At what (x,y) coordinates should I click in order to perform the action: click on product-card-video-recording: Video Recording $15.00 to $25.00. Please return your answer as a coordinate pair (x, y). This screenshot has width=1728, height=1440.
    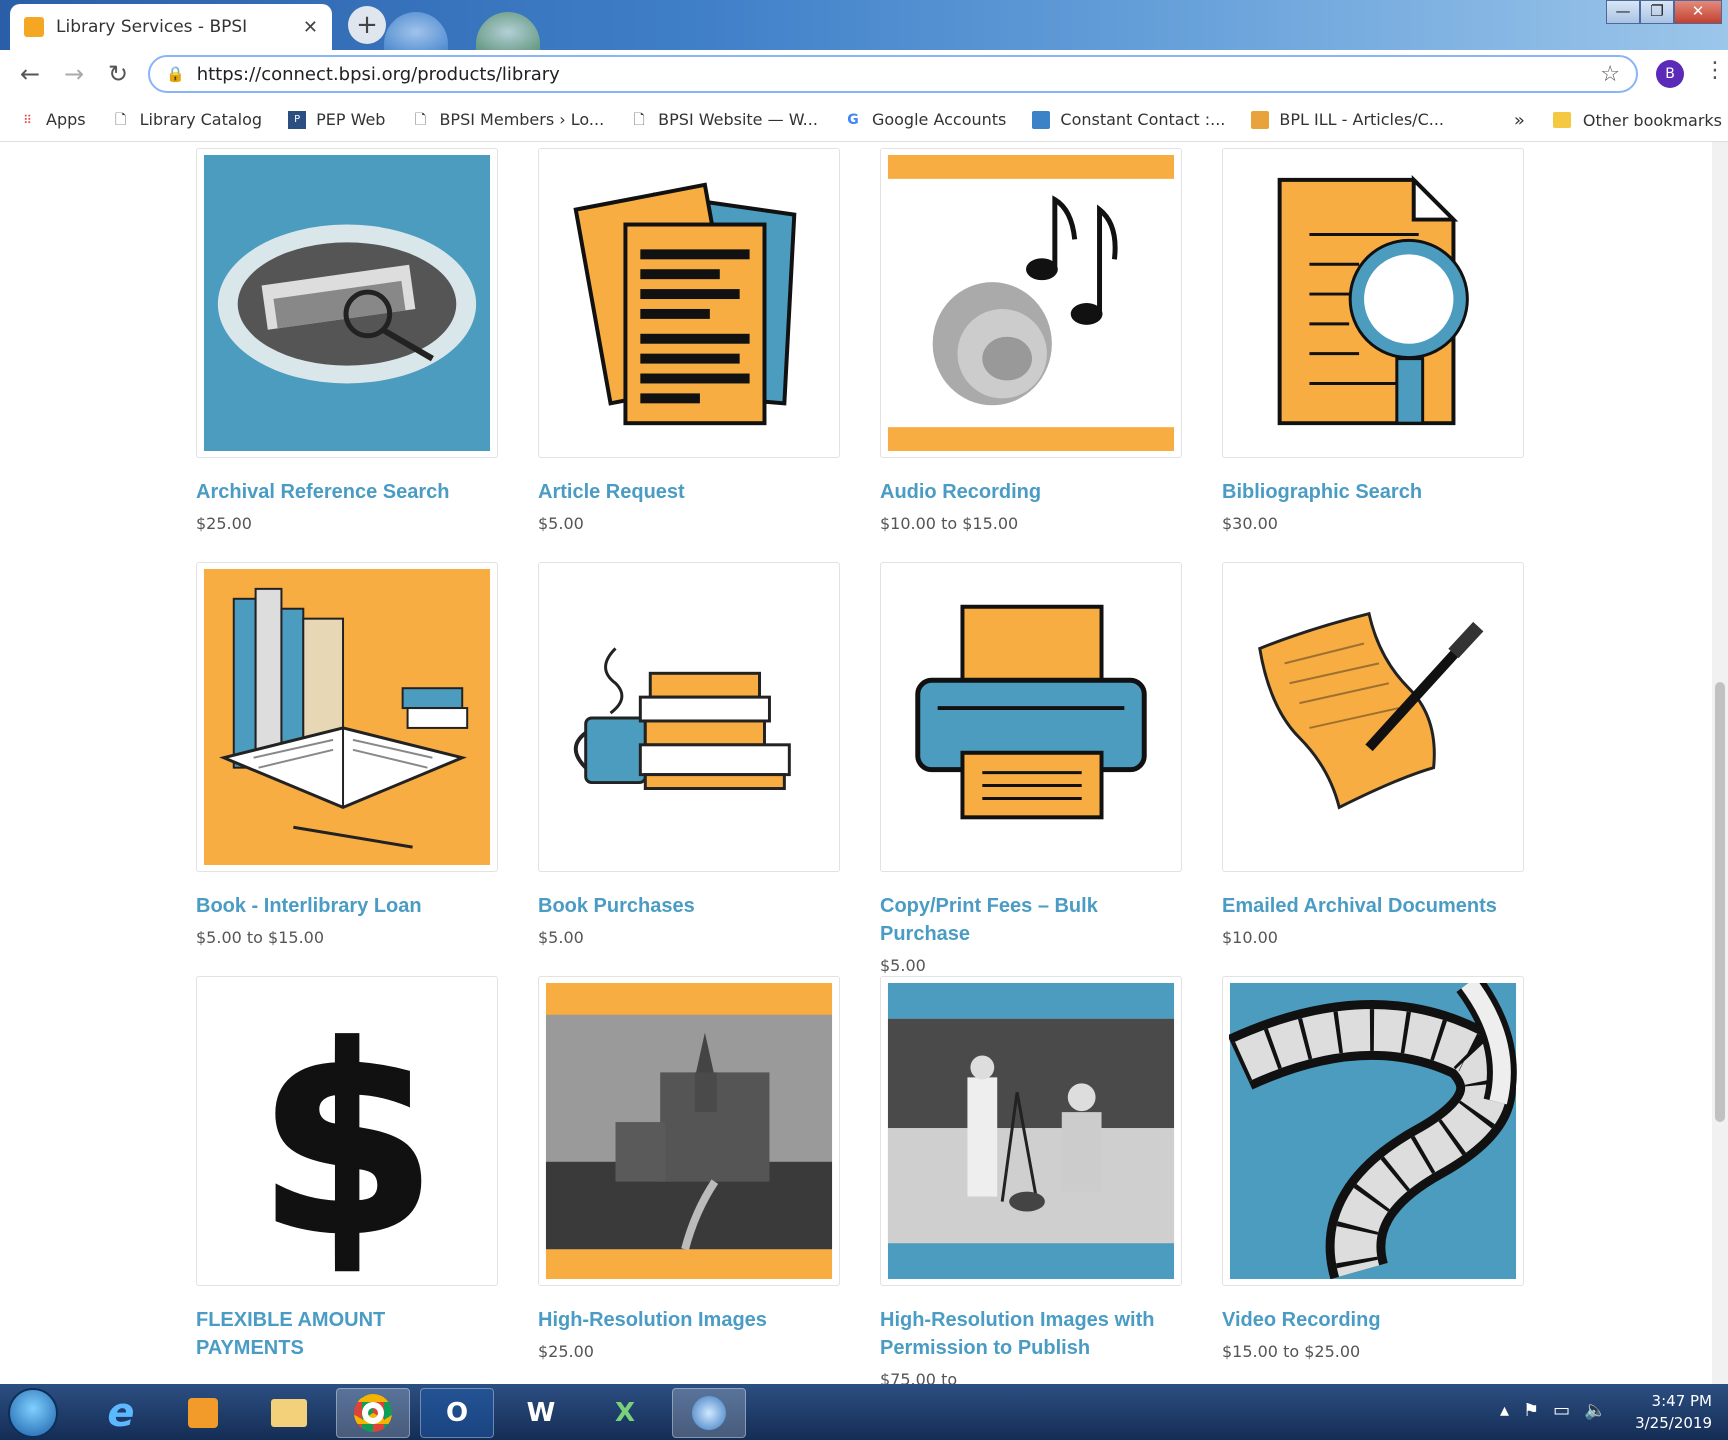
    Looking at the image, I should click on (1373, 1167).